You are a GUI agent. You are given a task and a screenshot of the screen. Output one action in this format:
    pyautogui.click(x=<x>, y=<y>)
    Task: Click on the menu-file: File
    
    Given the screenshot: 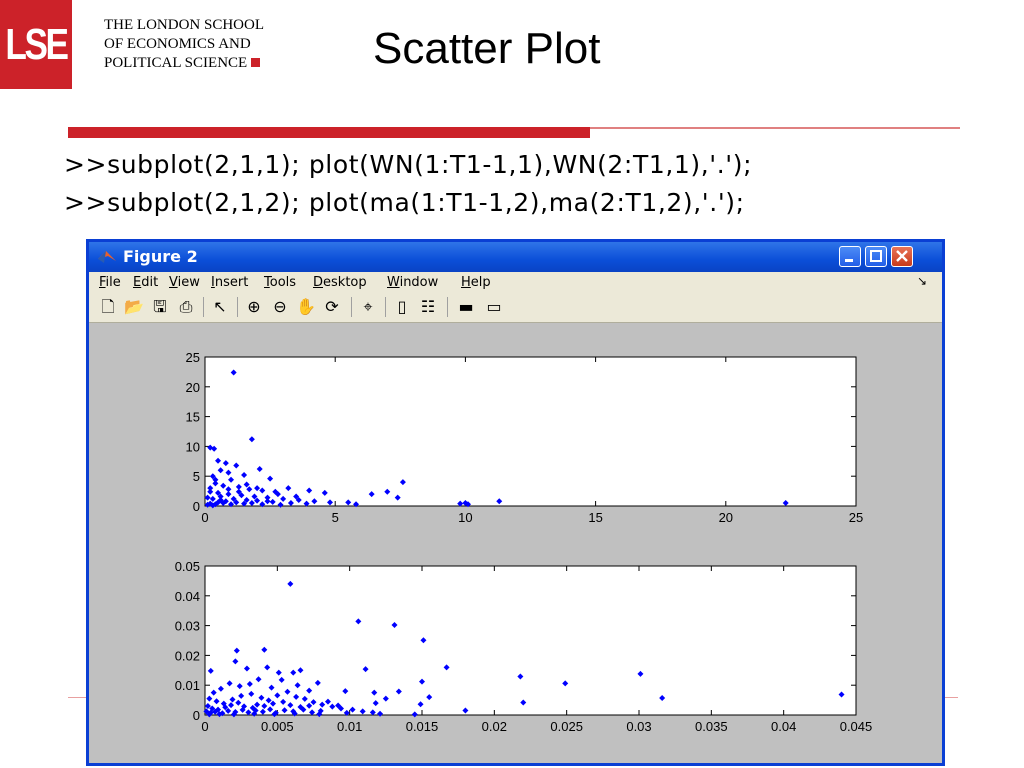 What is the action you would take?
    pyautogui.click(x=110, y=282)
    